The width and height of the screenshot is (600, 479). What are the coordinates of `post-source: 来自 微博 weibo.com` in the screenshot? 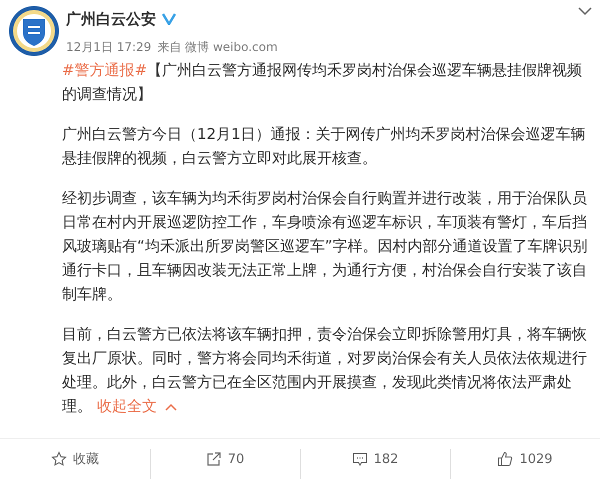 It's located at (217, 47).